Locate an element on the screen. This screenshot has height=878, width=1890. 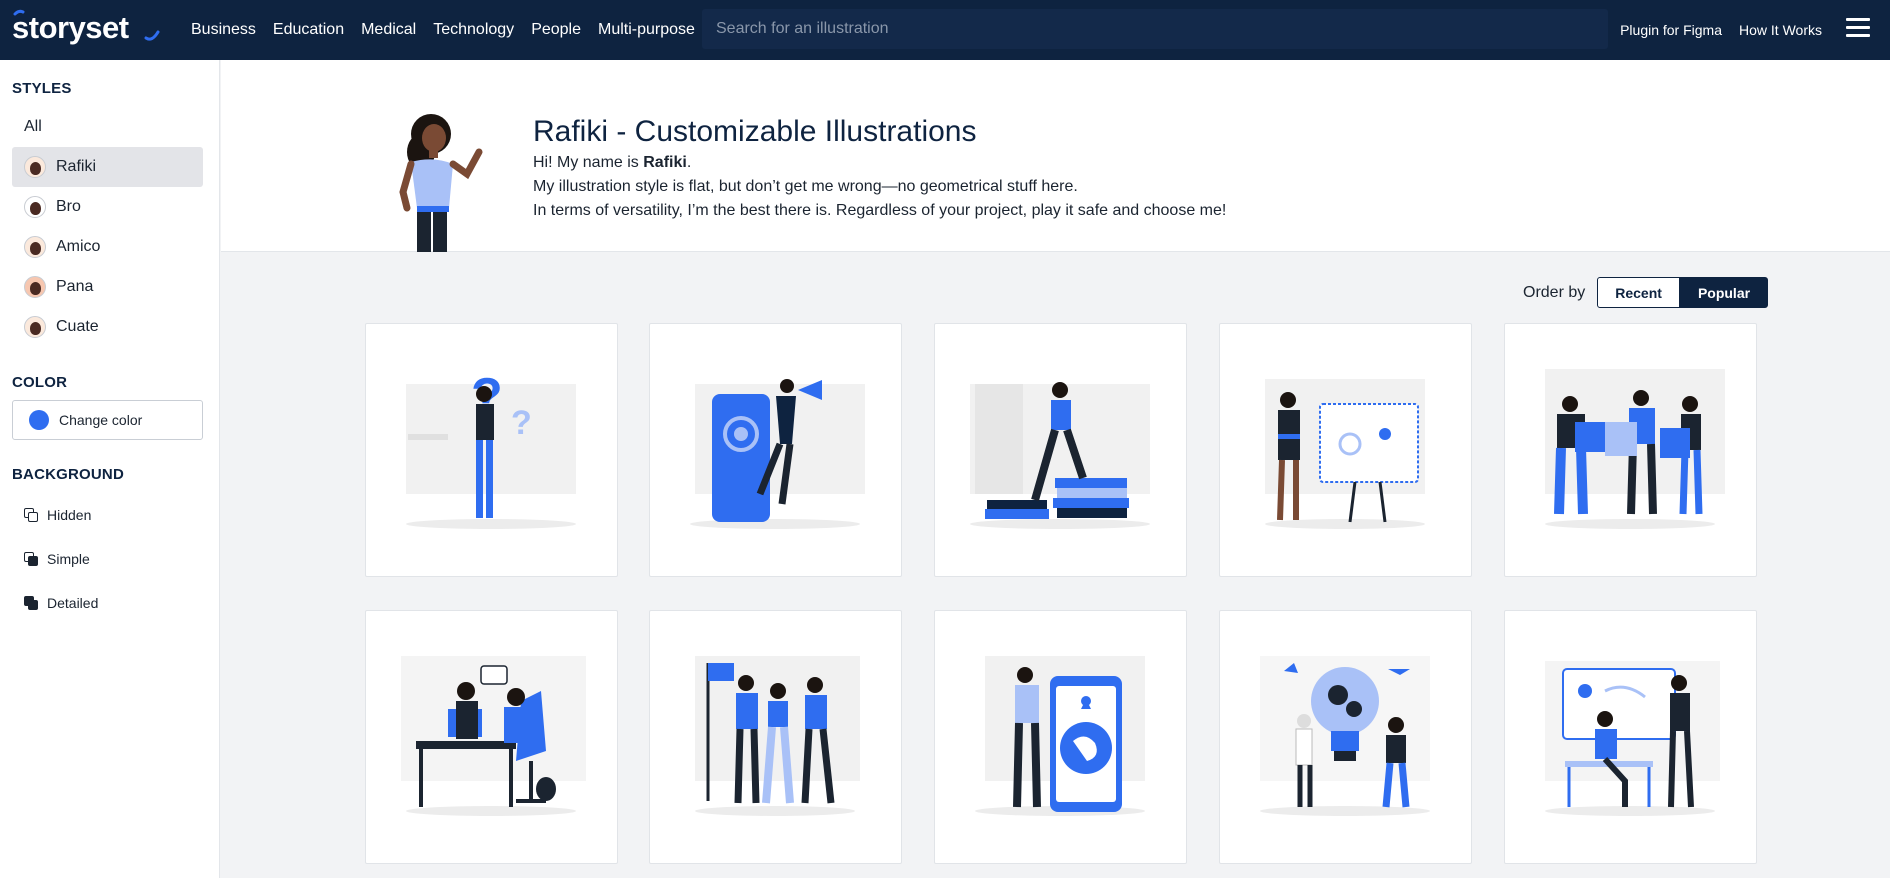
change-color-label: Change color is located at coordinates (101, 420).